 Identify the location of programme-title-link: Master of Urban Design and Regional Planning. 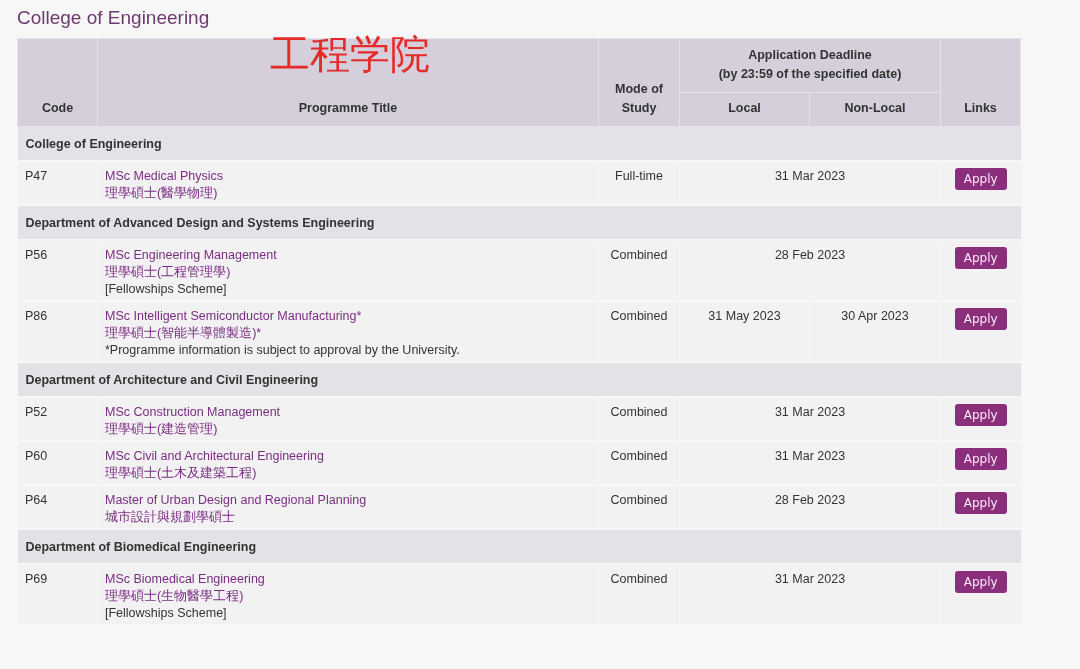
(236, 500).